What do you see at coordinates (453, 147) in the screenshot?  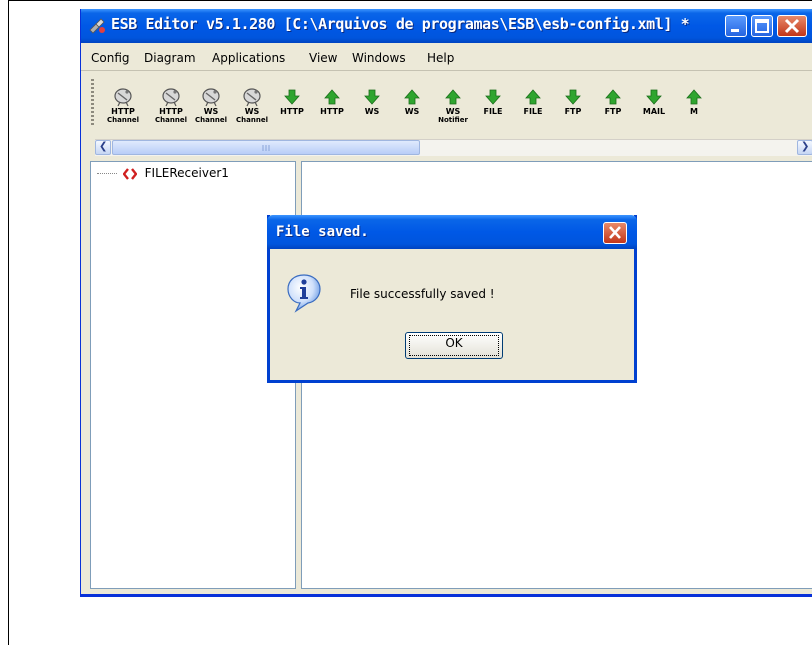 I see `toolbar-scrollbar: ❮ ❯` at bounding box center [453, 147].